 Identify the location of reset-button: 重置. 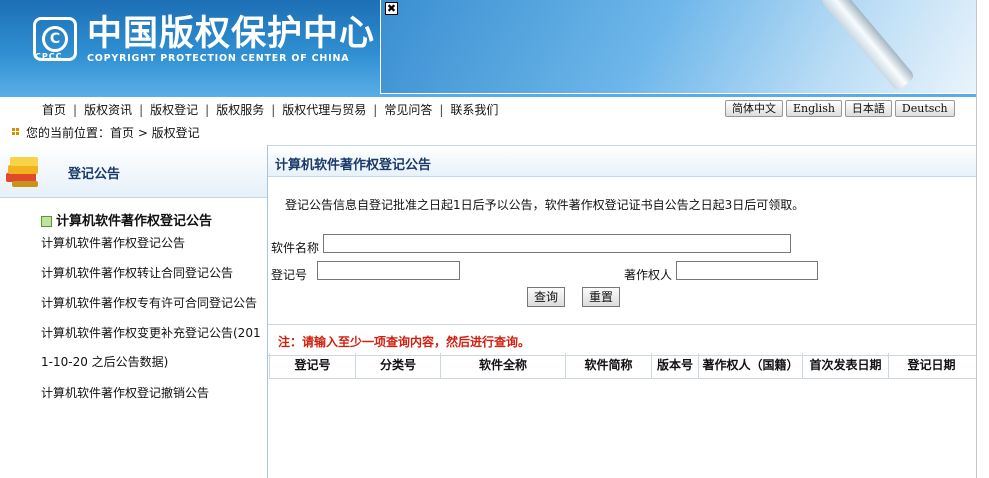
(601, 297).